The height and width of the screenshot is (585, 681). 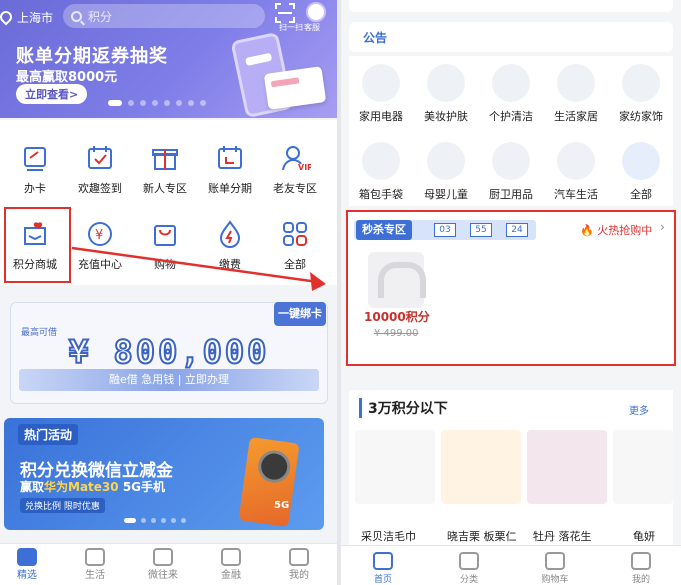 I want to click on flame-drop-icon, so click(x=230, y=234).